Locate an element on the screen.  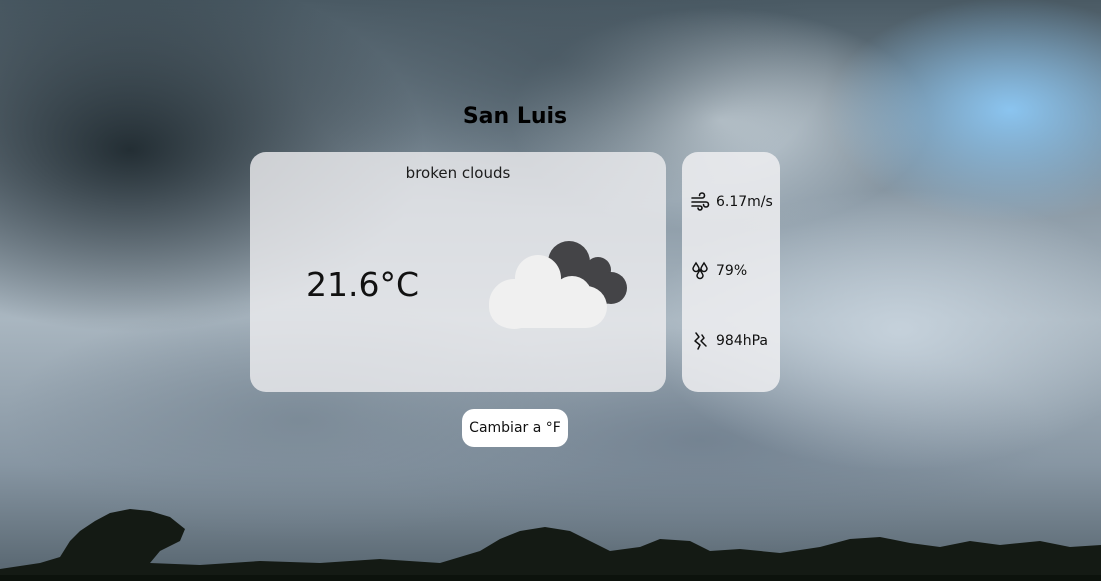
pressure-icon is located at coordinates (700, 341).